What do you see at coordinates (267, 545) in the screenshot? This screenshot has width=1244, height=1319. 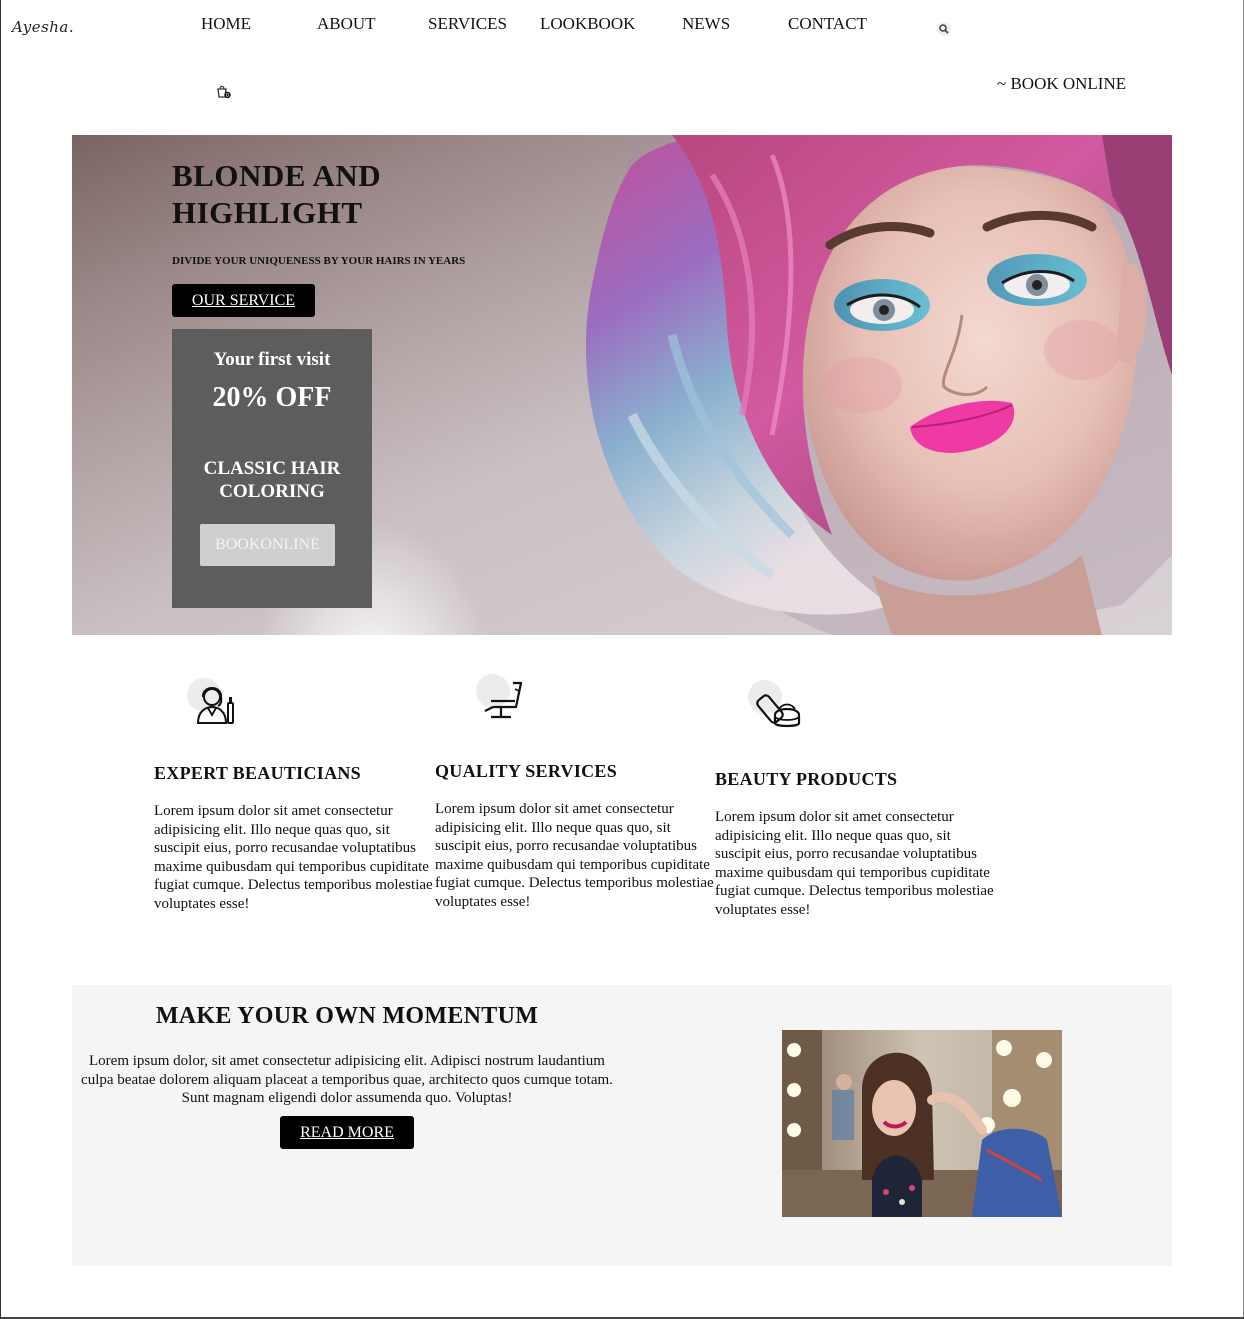 I see `promo-book-online-button: BOOKONLINE` at bounding box center [267, 545].